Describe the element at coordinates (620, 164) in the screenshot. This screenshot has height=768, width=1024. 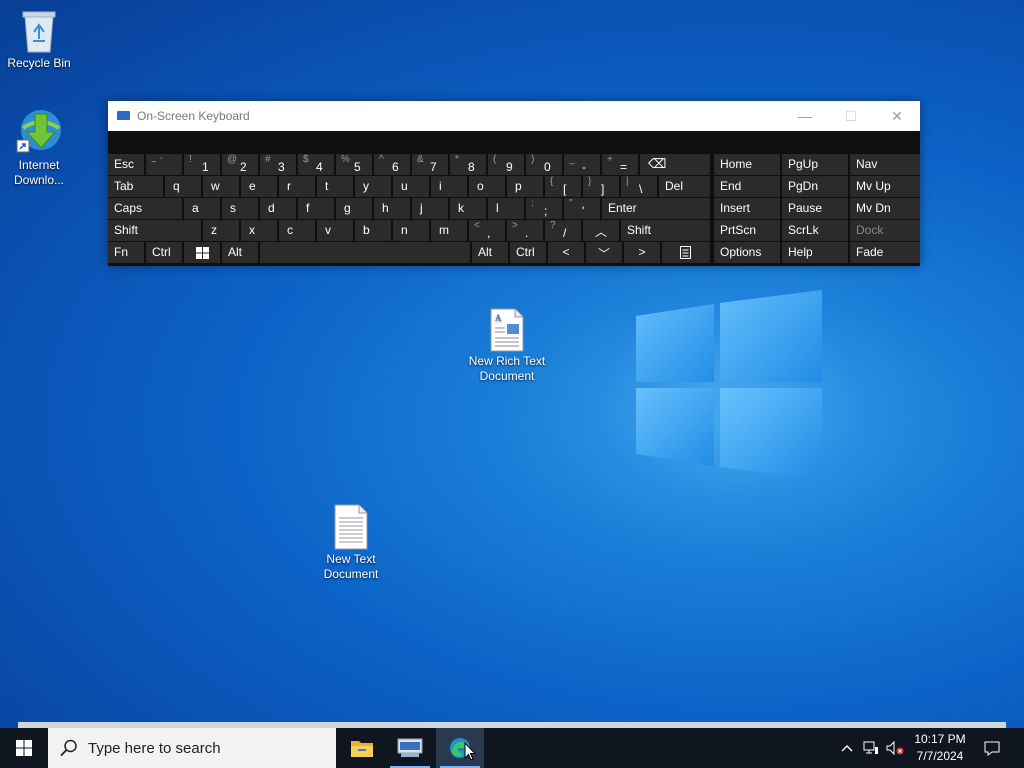
I see `key-equals: + =` at that location.